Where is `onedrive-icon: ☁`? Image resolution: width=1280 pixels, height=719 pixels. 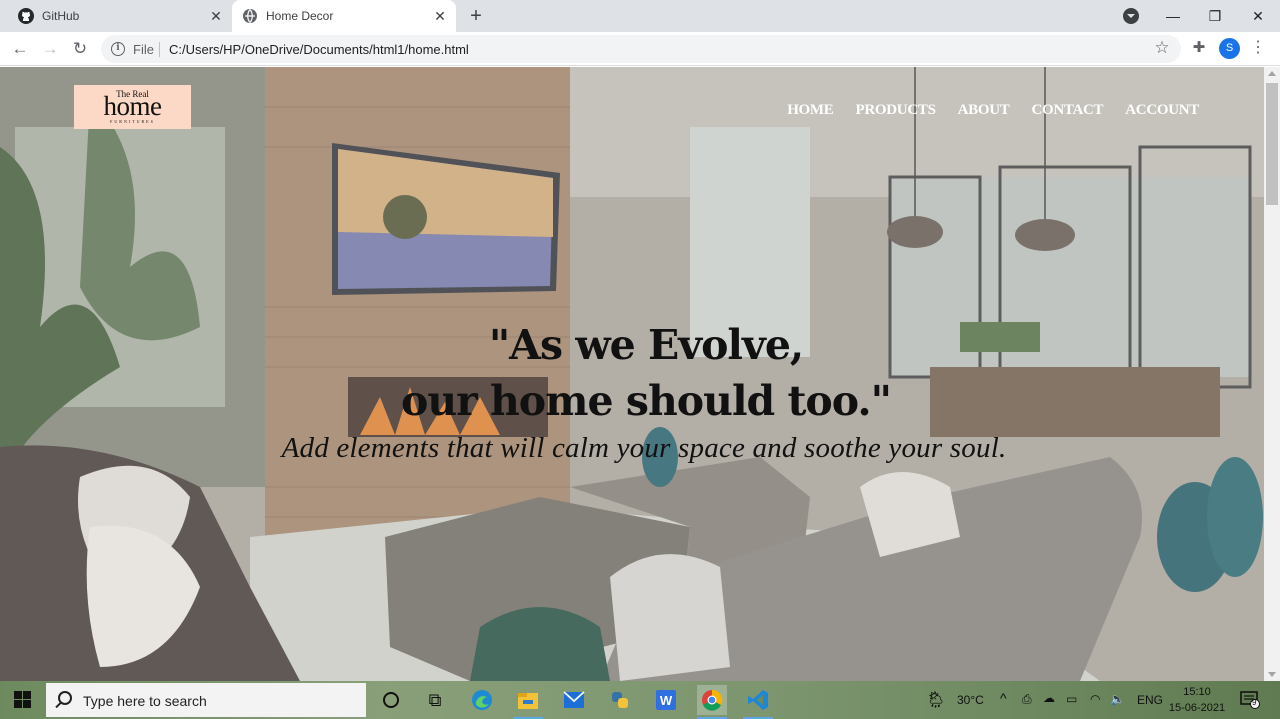
onedrive-icon: ☁ is located at coordinates (1049, 698).